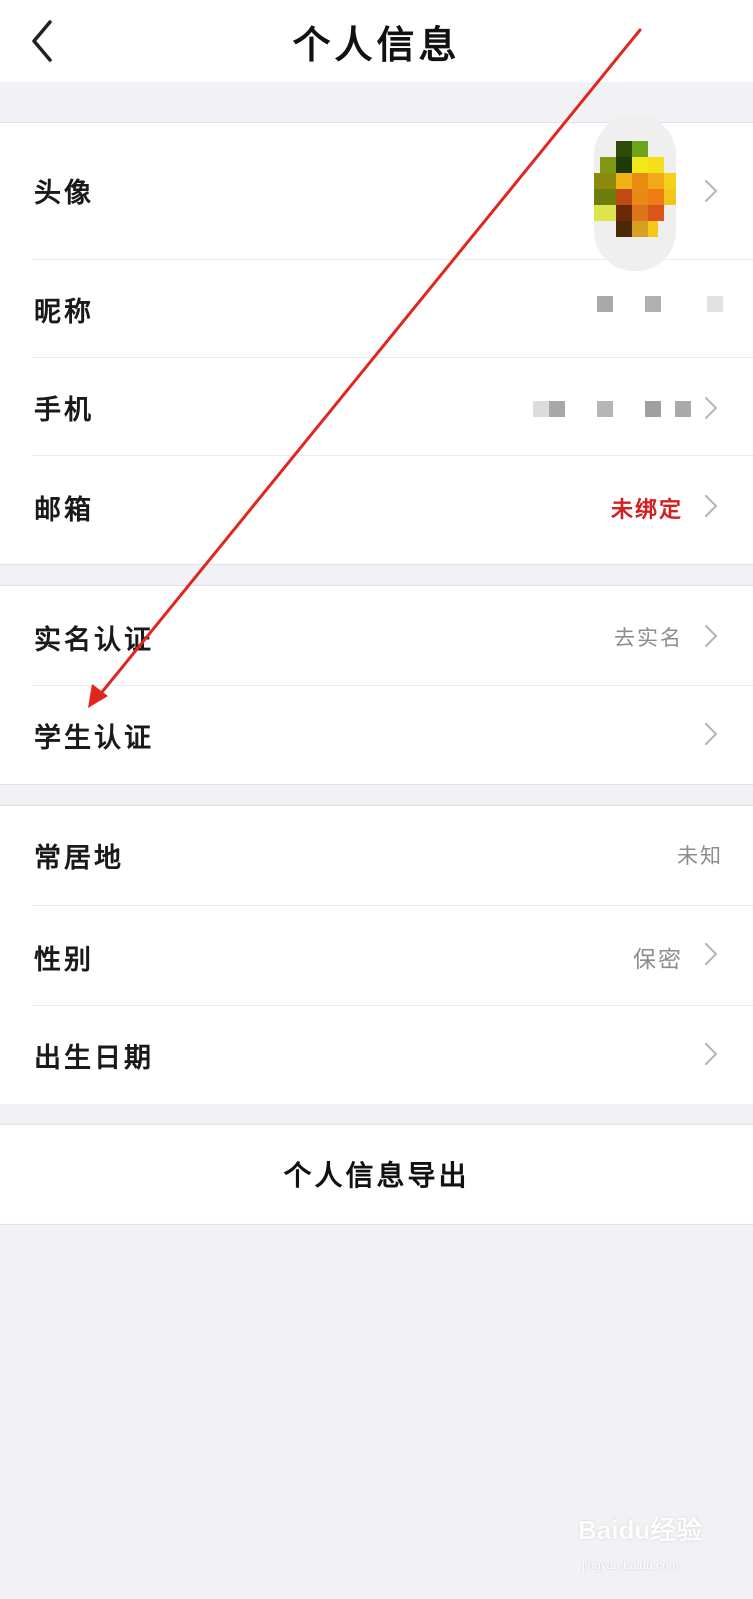  I want to click on watermark-url: jingyan.baidu.com, so click(630, 1565).